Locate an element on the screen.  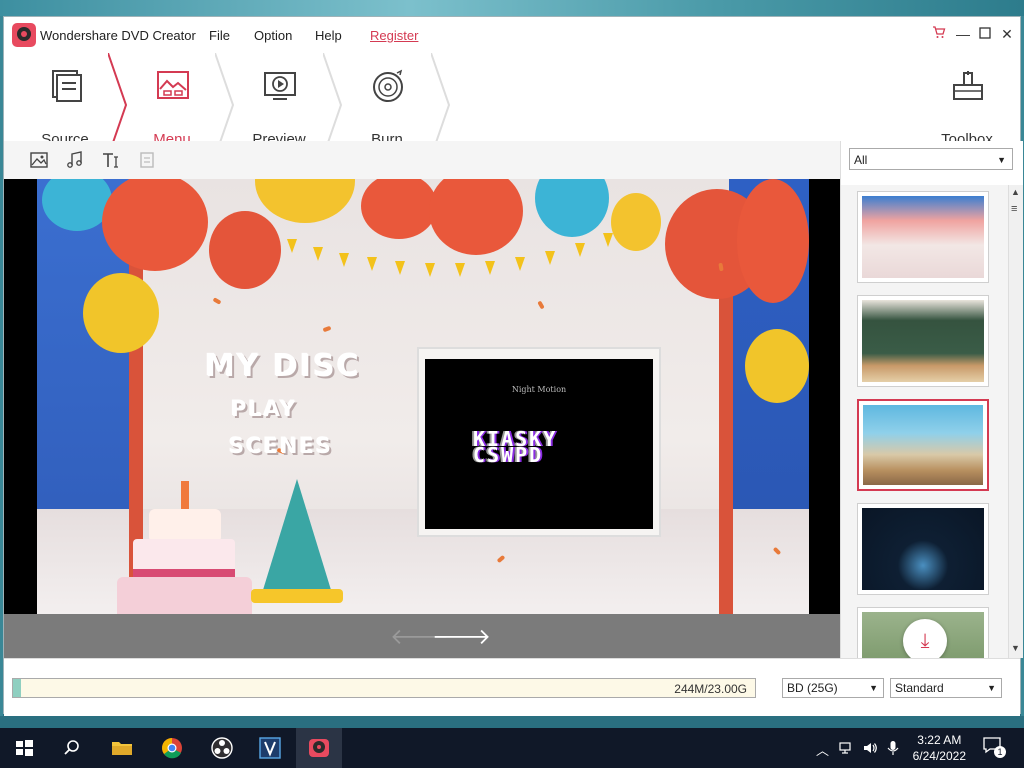
menu-file: File is located at coordinates (219, 35).